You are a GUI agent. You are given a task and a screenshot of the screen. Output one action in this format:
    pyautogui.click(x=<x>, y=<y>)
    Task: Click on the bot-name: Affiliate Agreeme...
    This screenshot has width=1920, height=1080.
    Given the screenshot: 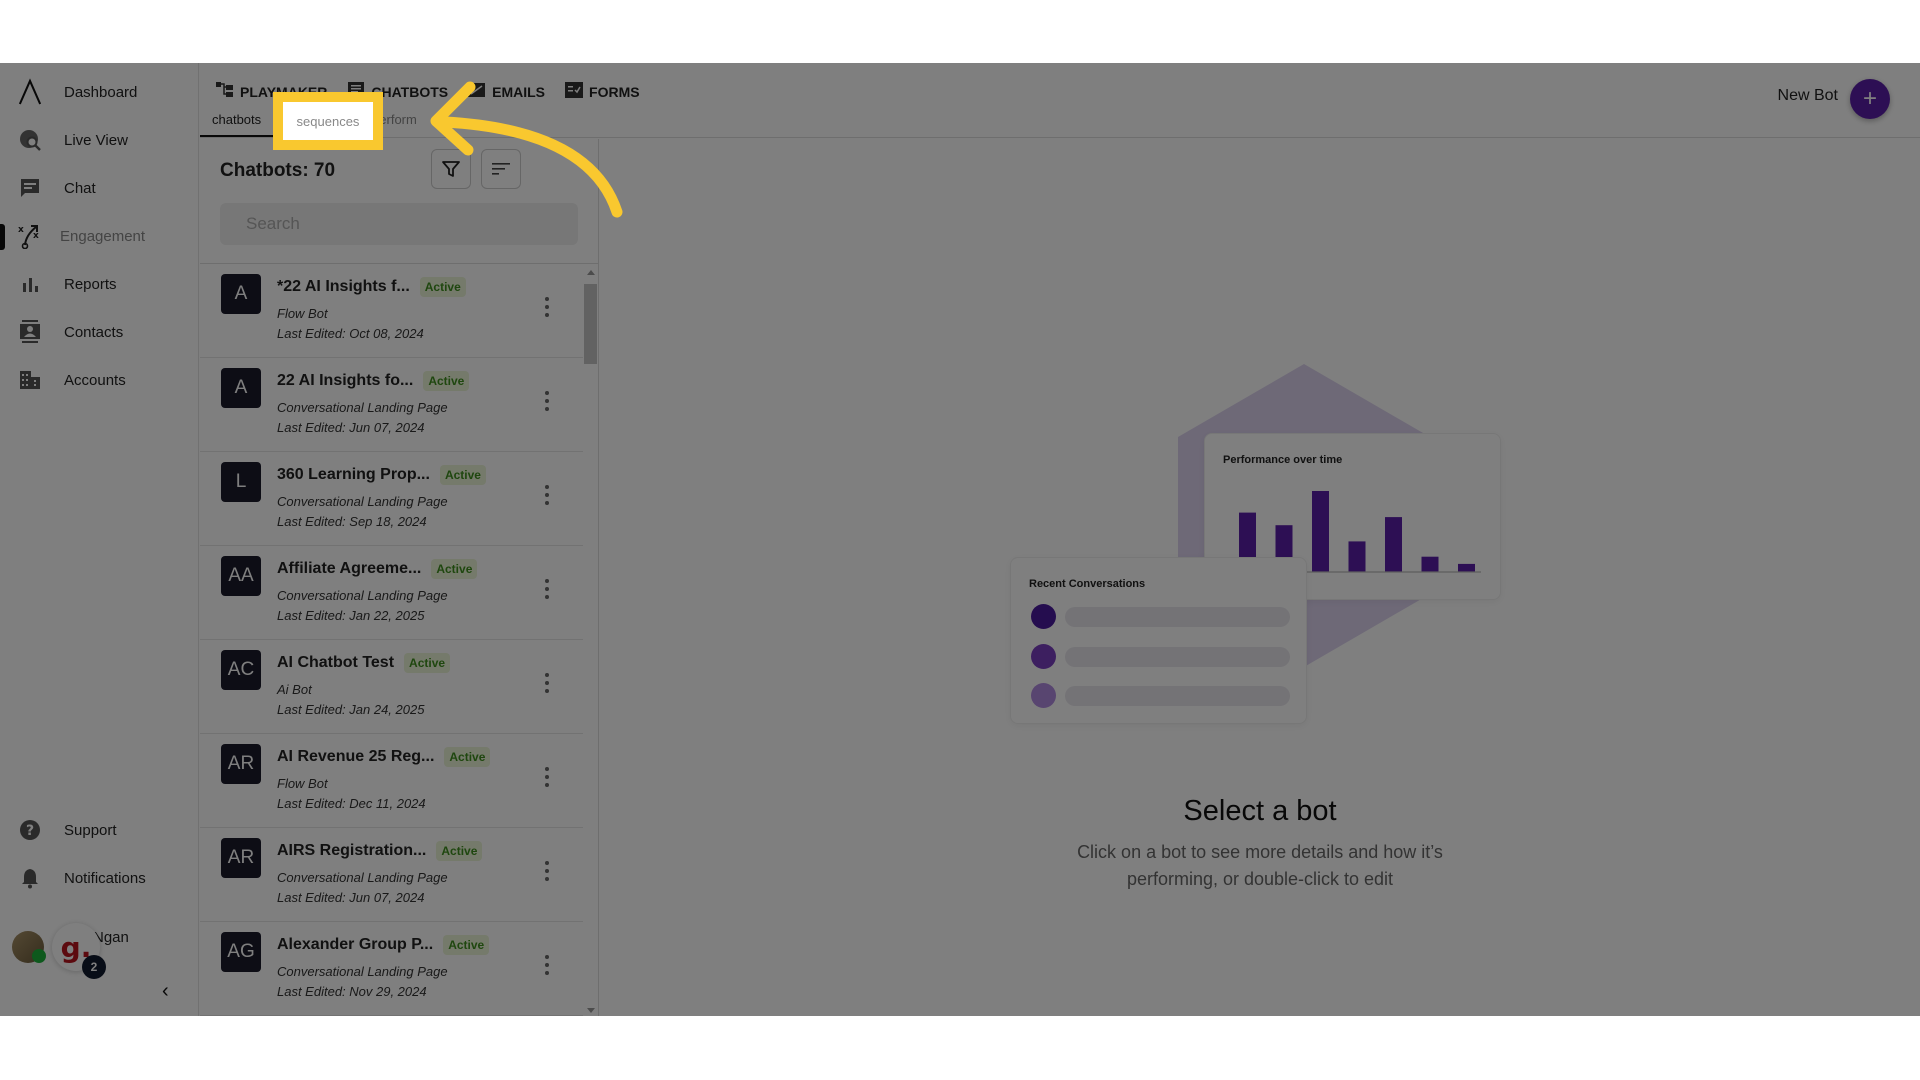 What is the action you would take?
    pyautogui.click(x=349, y=569)
    